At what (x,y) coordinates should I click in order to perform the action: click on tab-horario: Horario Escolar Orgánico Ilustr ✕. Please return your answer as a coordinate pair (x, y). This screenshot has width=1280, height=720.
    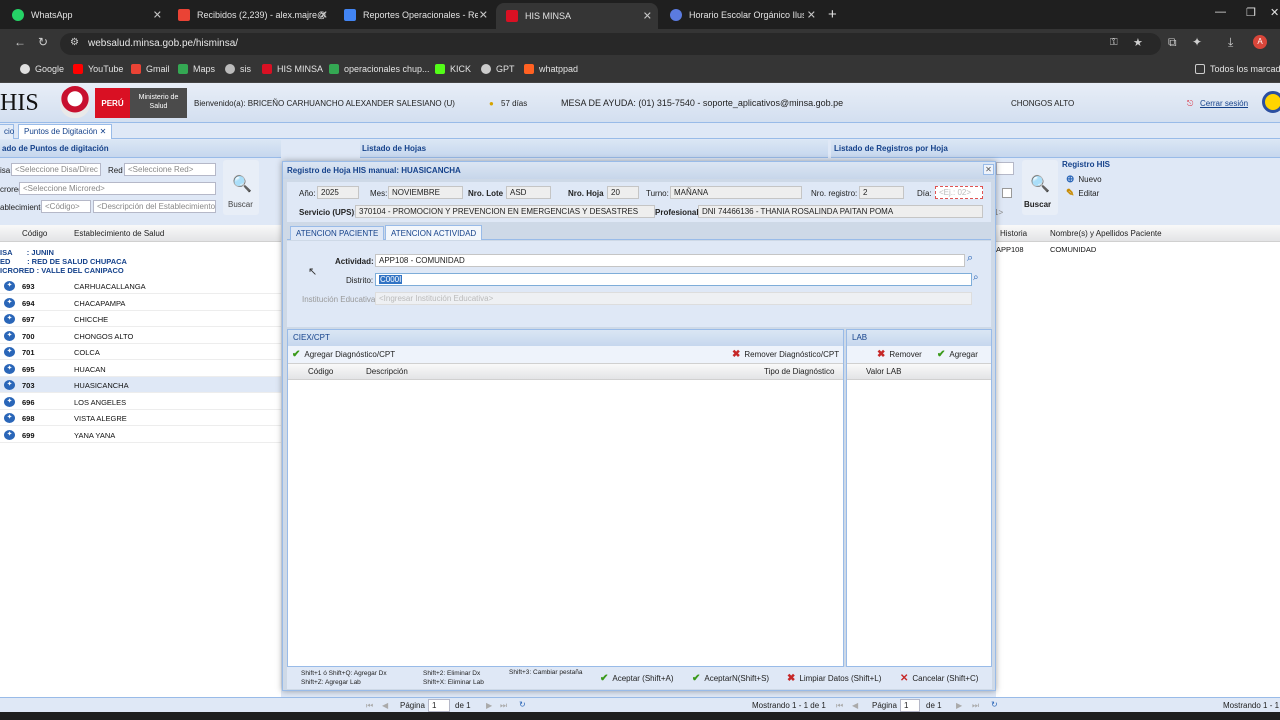
    Looking at the image, I should click on (741, 15).